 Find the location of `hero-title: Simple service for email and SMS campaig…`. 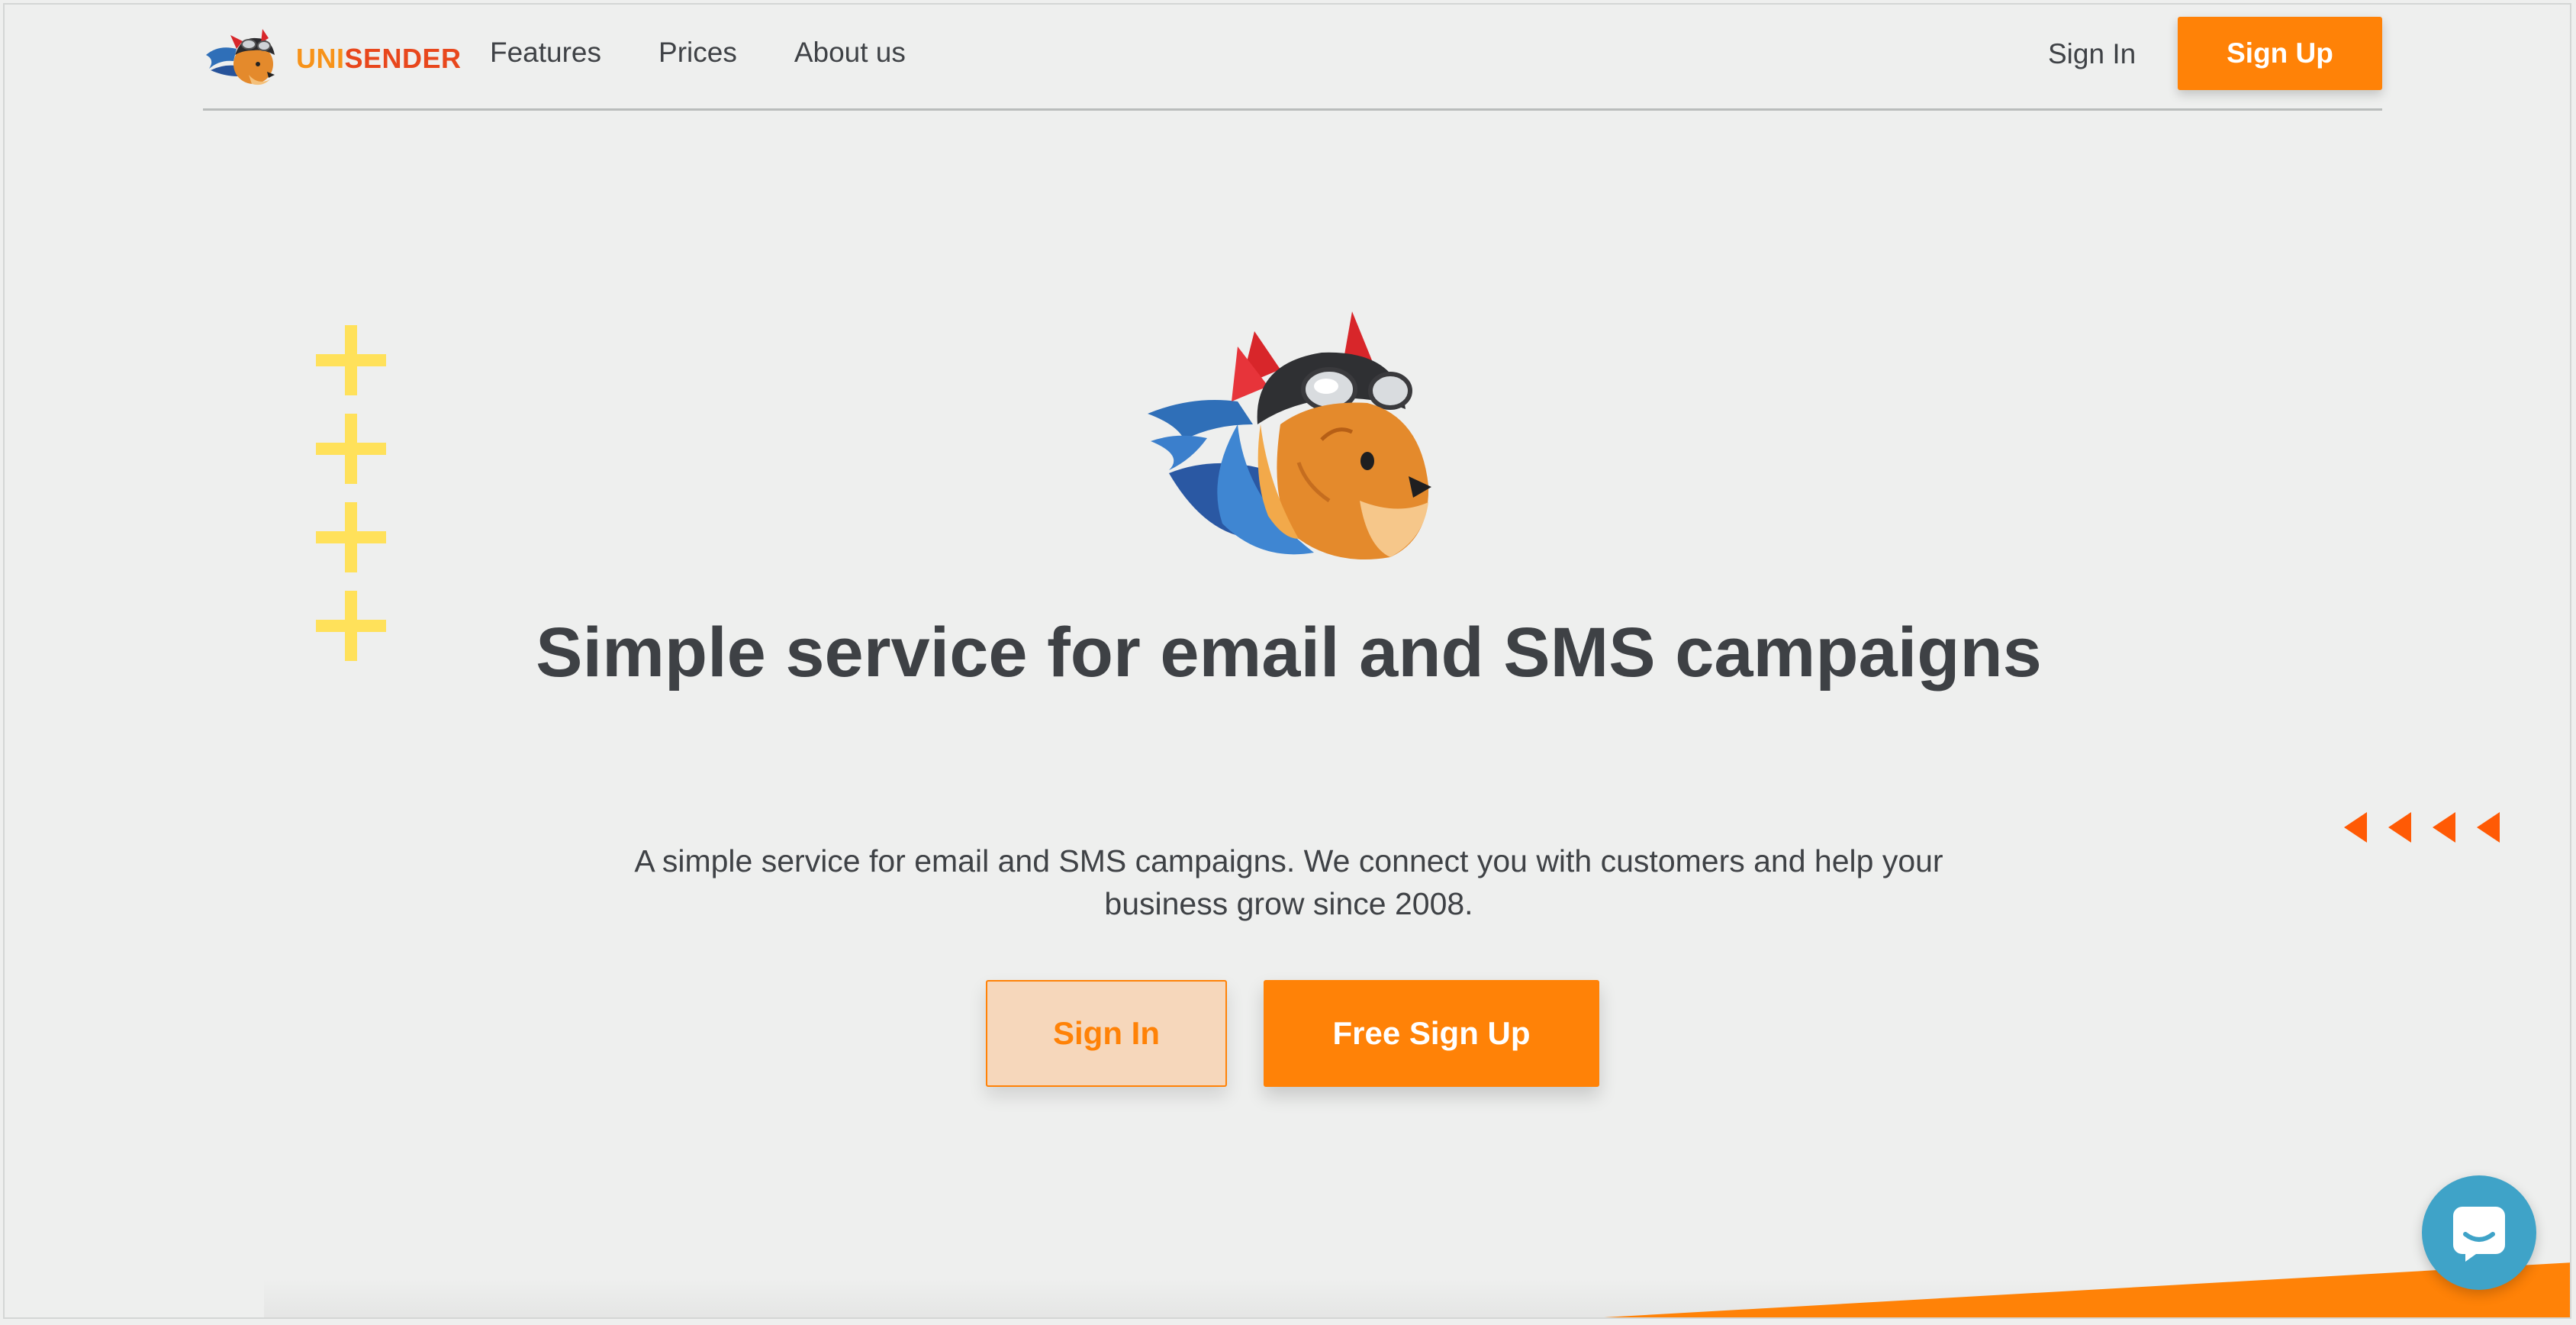

hero-title: Simple service for email and SMS campaig… is located at coordinates (1287, 652).